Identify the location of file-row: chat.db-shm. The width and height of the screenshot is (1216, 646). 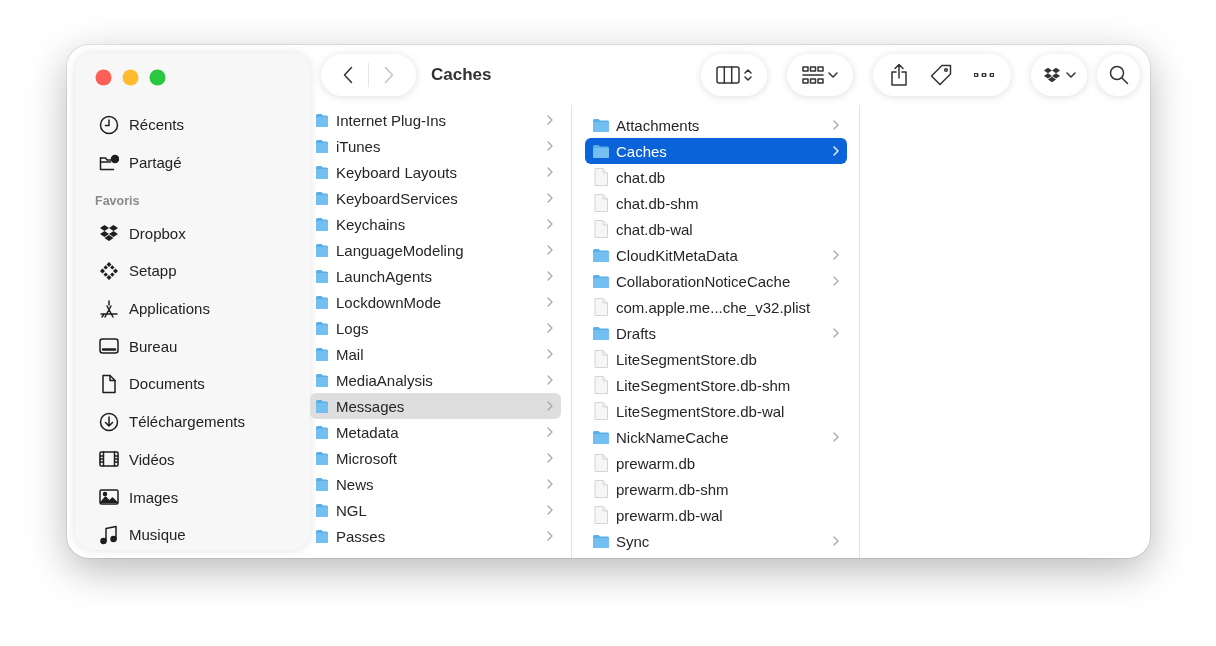
(716, 203).